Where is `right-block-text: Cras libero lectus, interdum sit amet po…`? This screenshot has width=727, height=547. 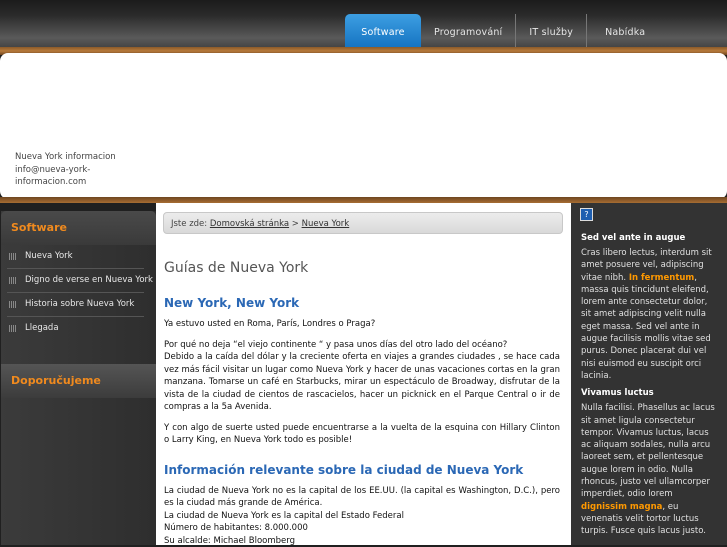 right-block-text: Cras libero lectus, interdum sit amet po… is located at coordinates (649, 314).